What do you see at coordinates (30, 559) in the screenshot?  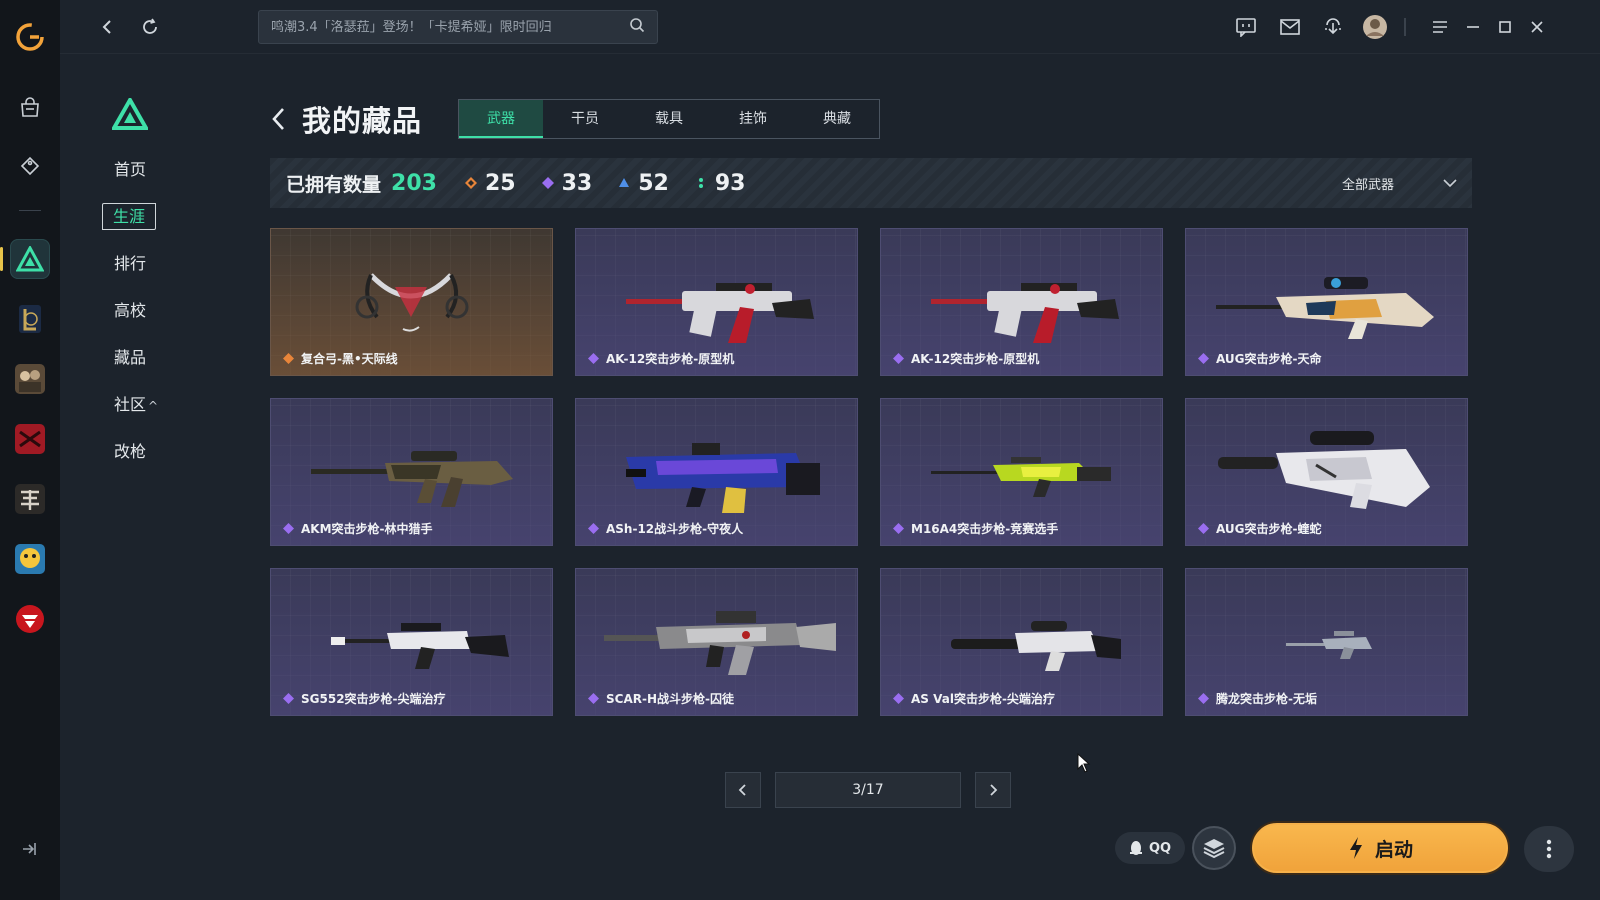 I see `game-yellow-icon` at bounding box center [30, 559].